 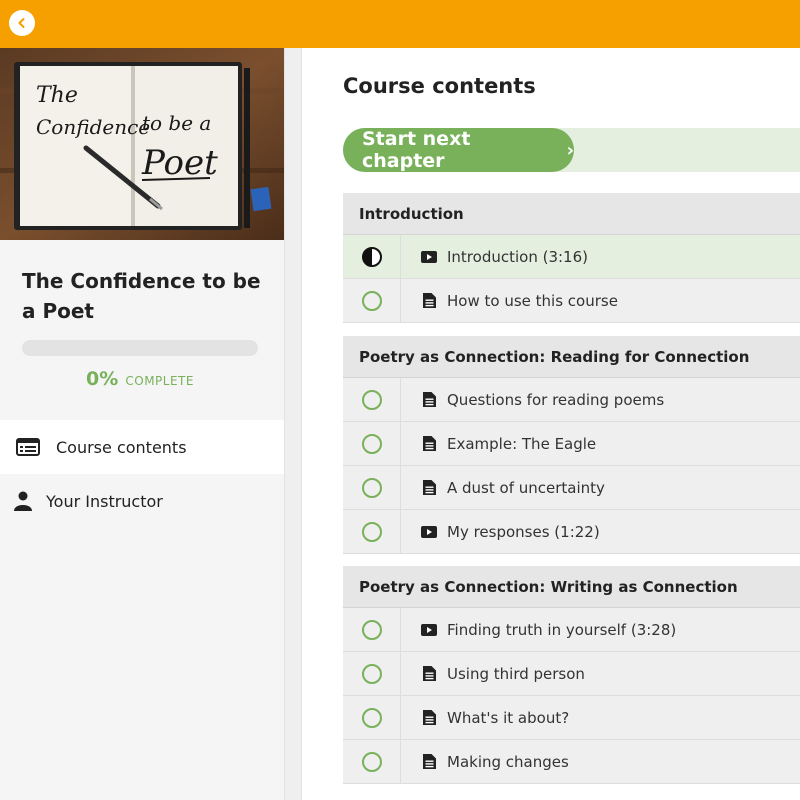 What do you see at coordinates (571, 762) in the screenshot?
I see `lesson-row: Making changes` at bounding box center [571, 762].